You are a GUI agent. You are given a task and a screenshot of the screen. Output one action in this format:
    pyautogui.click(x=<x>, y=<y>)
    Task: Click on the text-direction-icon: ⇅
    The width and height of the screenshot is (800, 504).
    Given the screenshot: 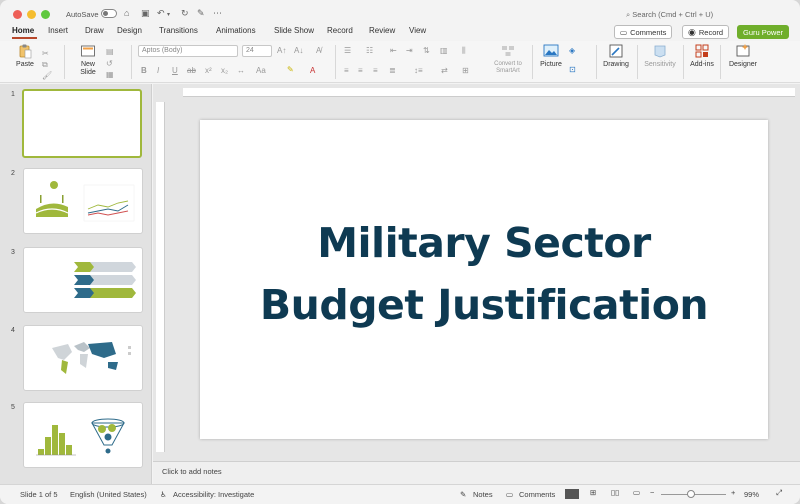 What is the action you would take?
    pyautogui.click(x=426, y=50)
    